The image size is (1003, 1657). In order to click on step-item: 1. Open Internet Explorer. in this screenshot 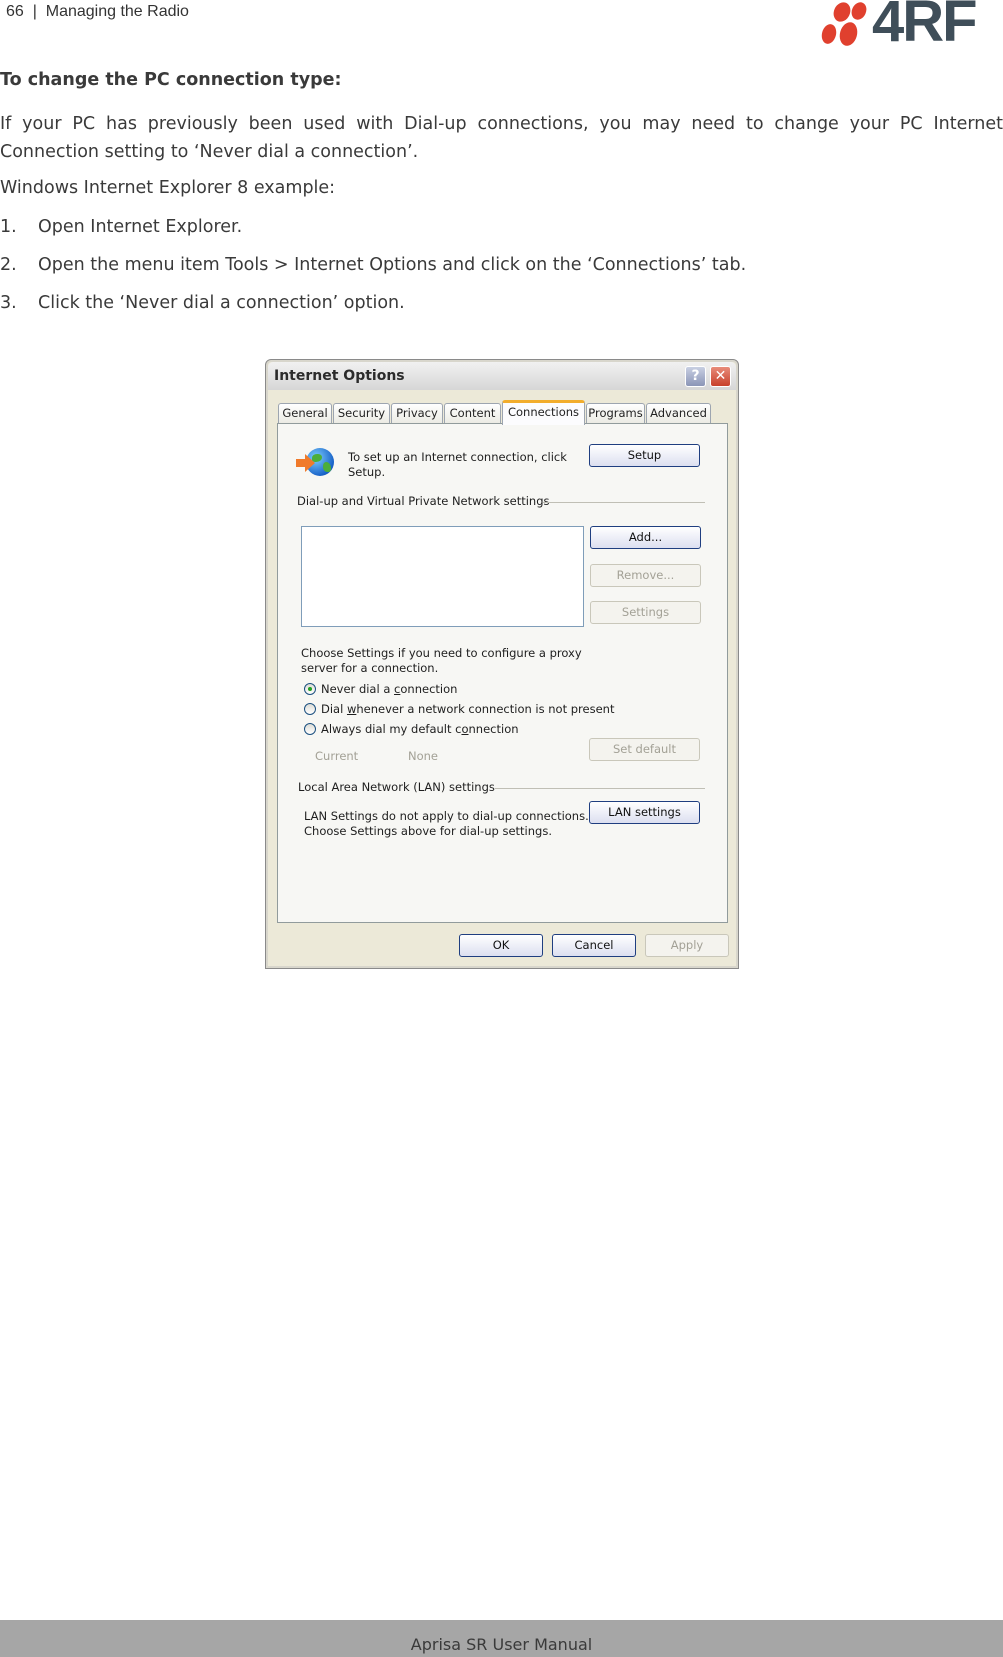, I will do `click(121, 227)`.